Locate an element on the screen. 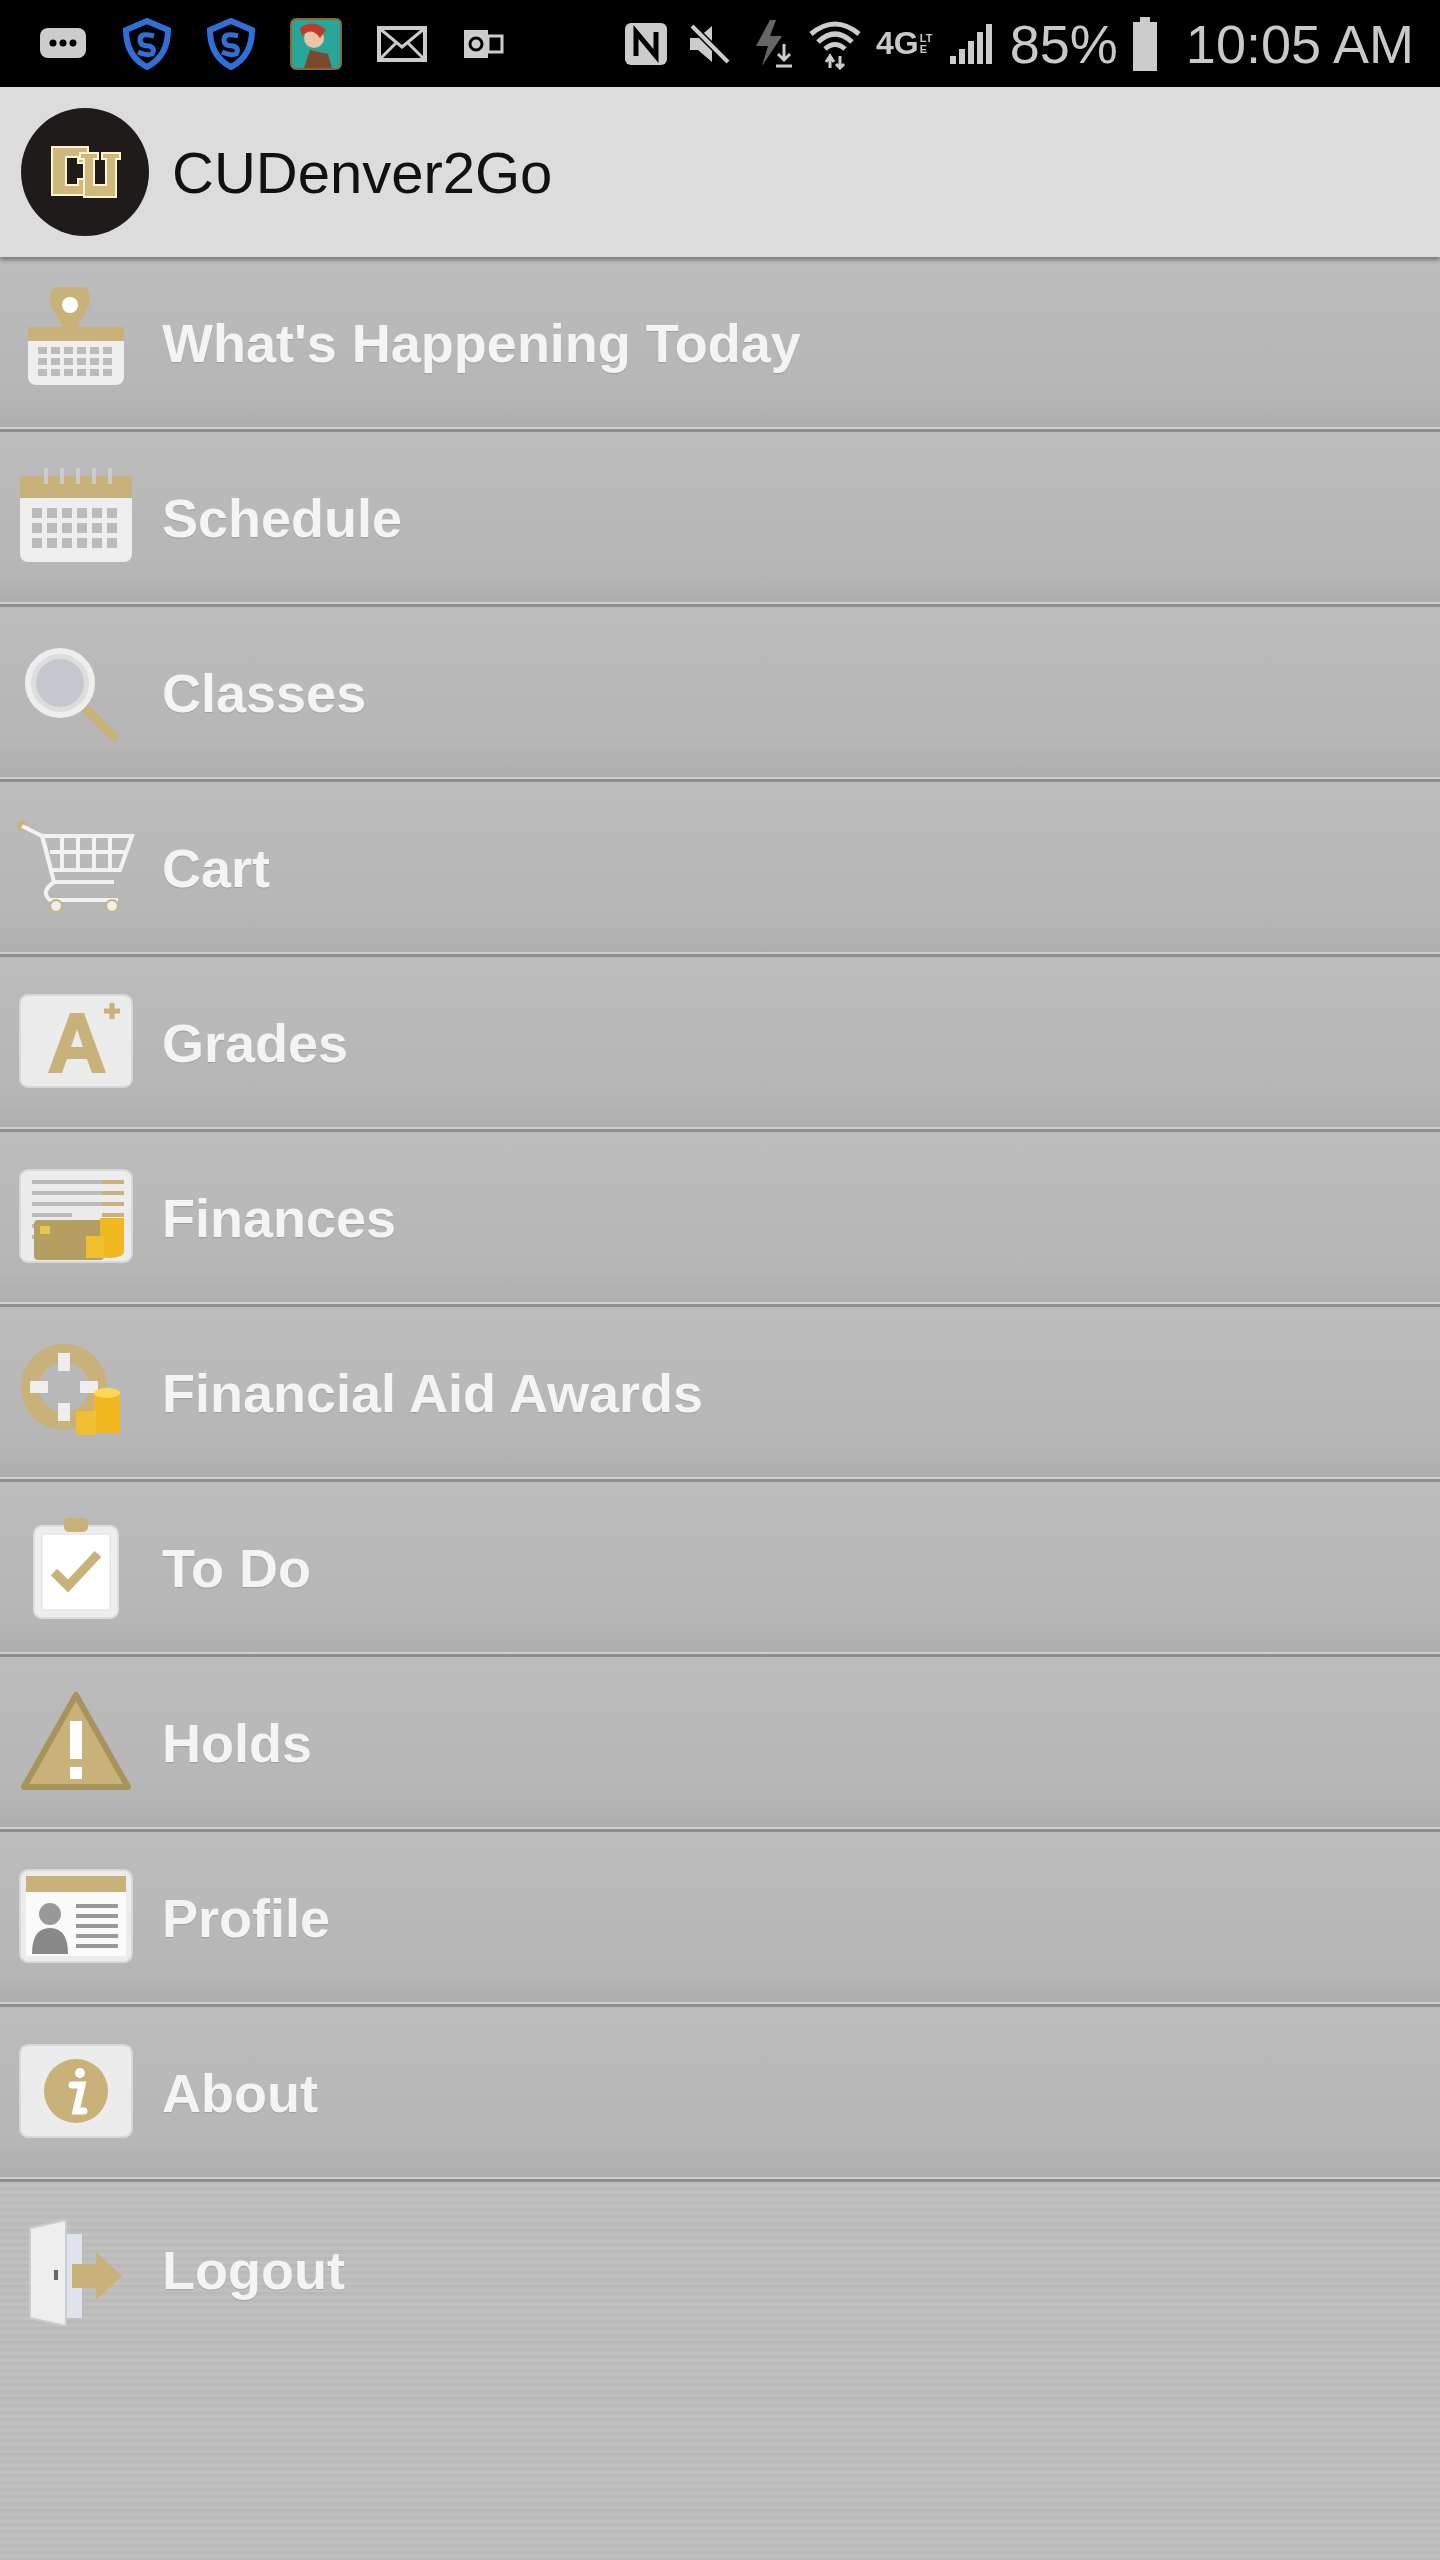 Image resolution: width=1440 pixels, height=2560 pixels. menu-item: What's Happening Today is located at coordinates (720, 344).